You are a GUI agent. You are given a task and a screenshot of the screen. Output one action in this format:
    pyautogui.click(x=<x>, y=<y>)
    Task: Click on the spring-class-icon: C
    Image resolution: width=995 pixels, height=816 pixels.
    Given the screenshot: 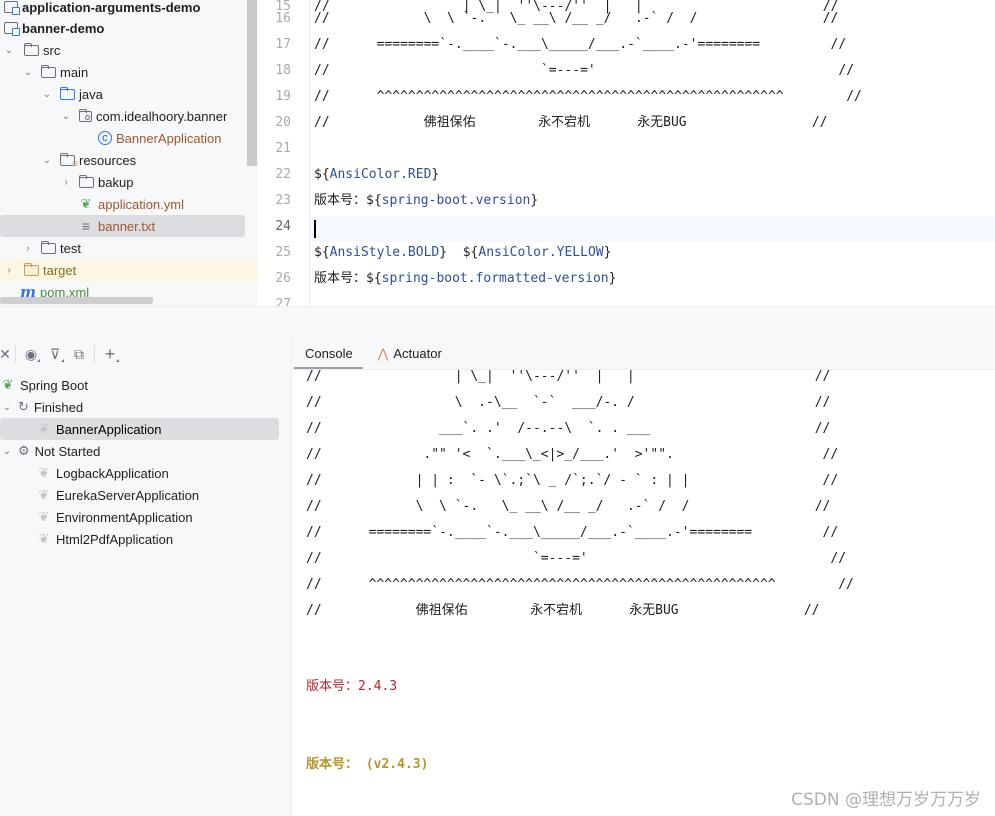 What is the action you would take?
    pyautogui.click(x=105, y=138)
    